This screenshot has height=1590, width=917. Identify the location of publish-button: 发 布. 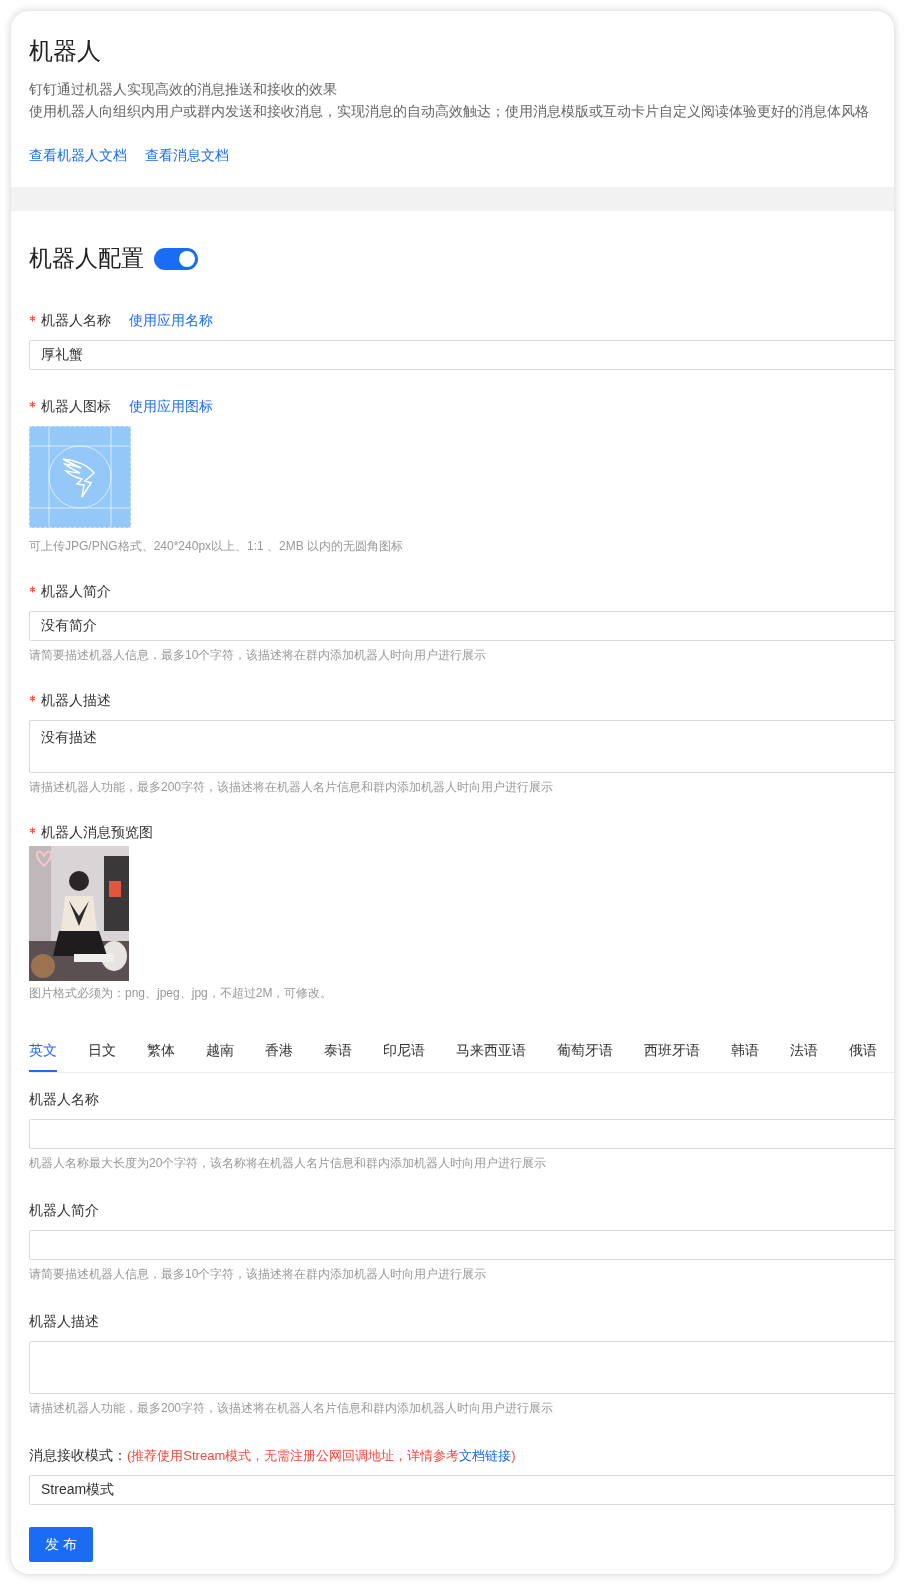
(61, 1544).